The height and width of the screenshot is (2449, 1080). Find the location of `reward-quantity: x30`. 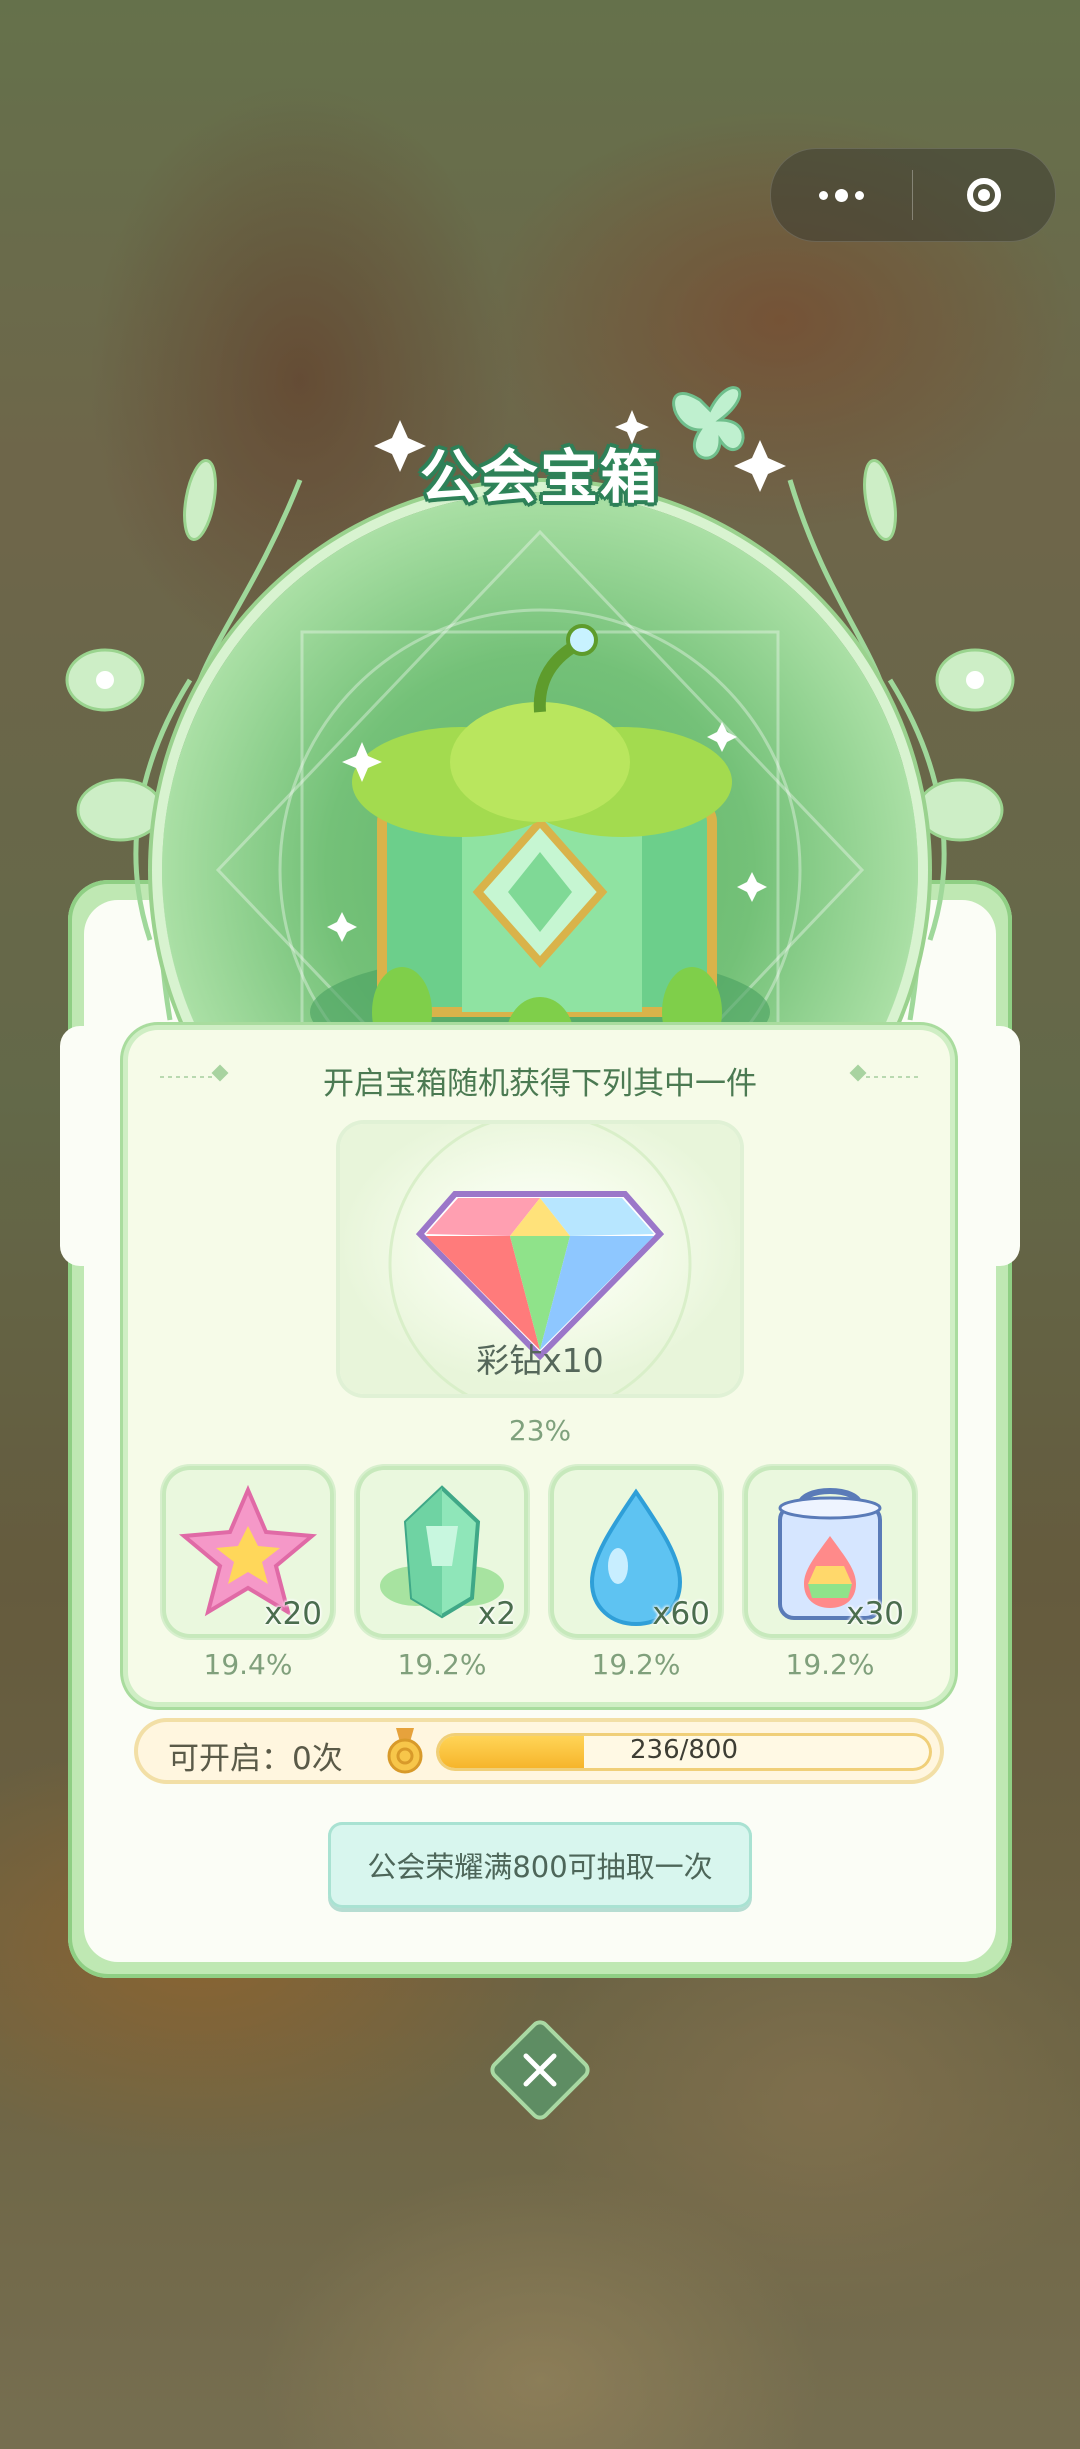

reward-quantity: x30 is located at coordinates (875, 1614).